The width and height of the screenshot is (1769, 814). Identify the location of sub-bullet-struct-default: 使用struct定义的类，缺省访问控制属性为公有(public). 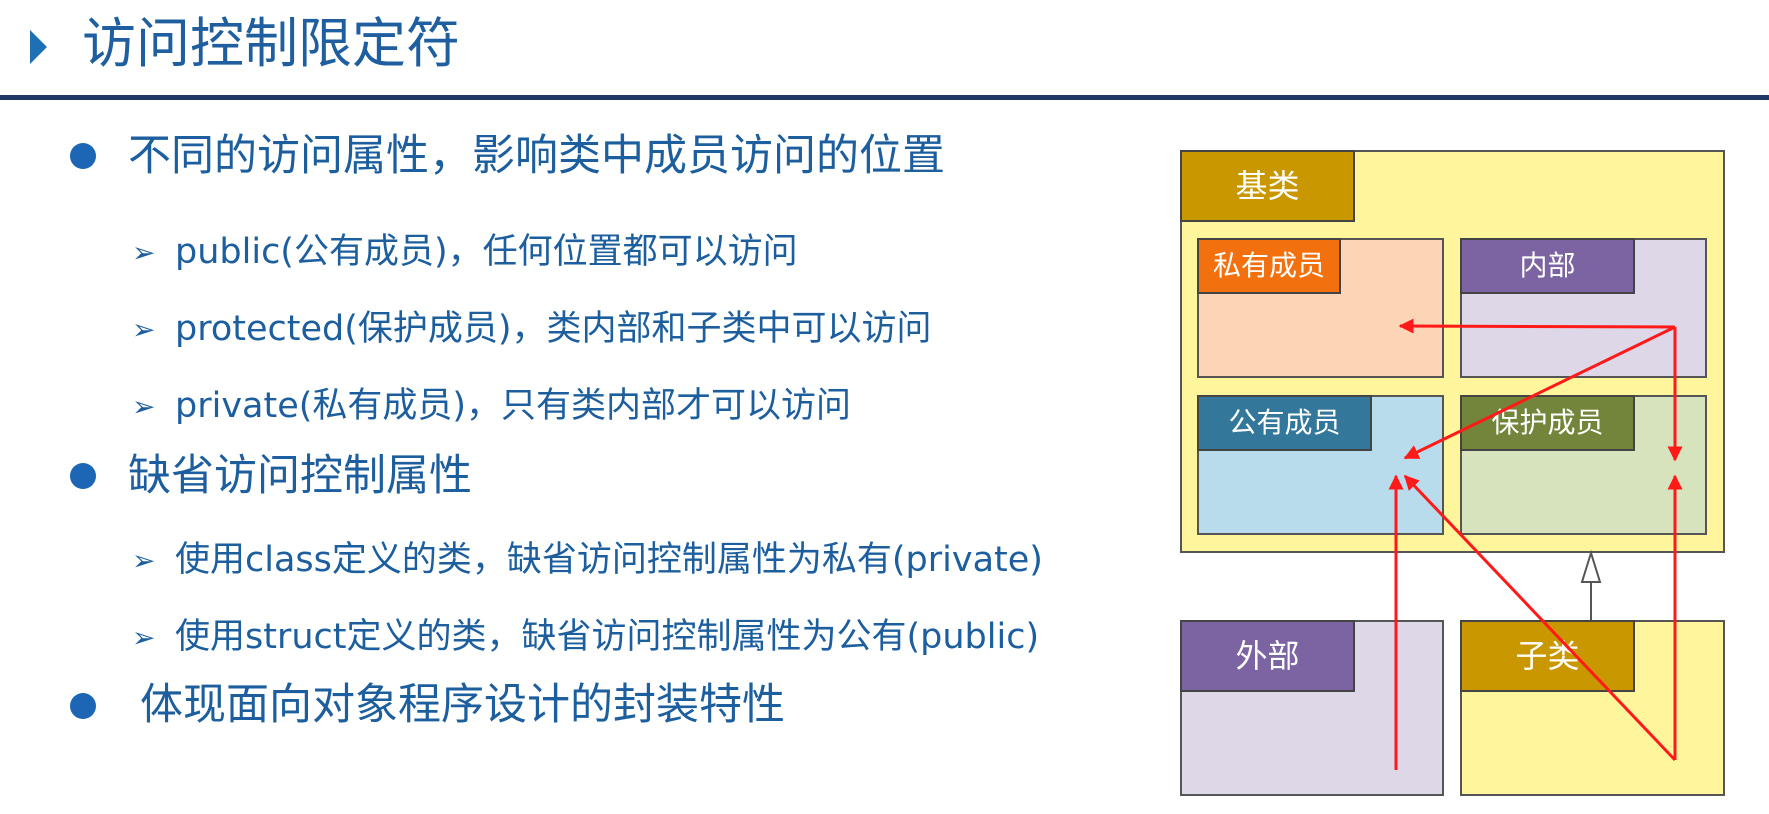
(607, 637).